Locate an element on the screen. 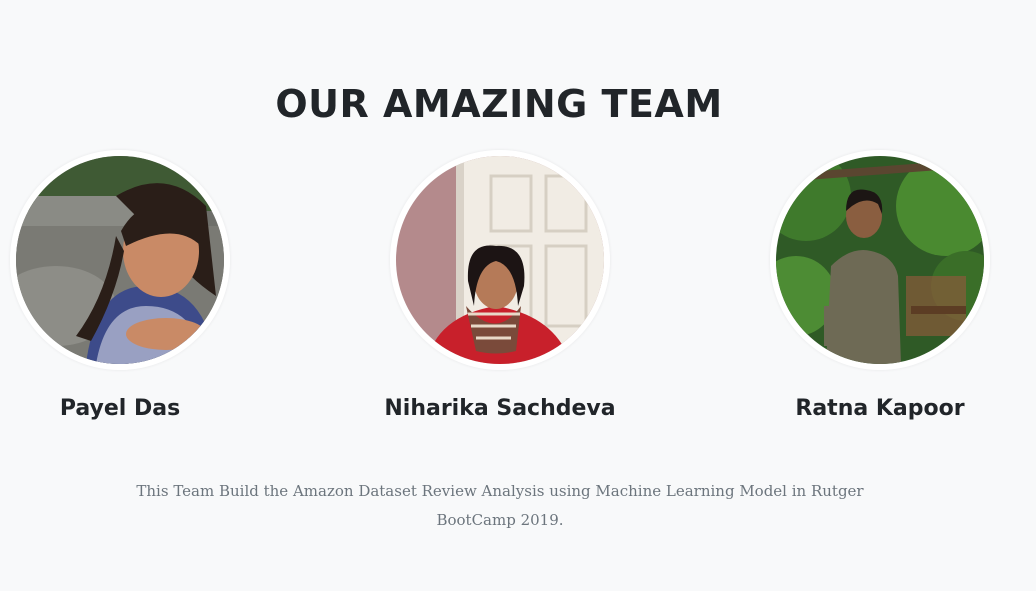 This screenshot has height=591, width=1036. team-member-card: Niharika Sachdeva is located at coordinates (500, 285).